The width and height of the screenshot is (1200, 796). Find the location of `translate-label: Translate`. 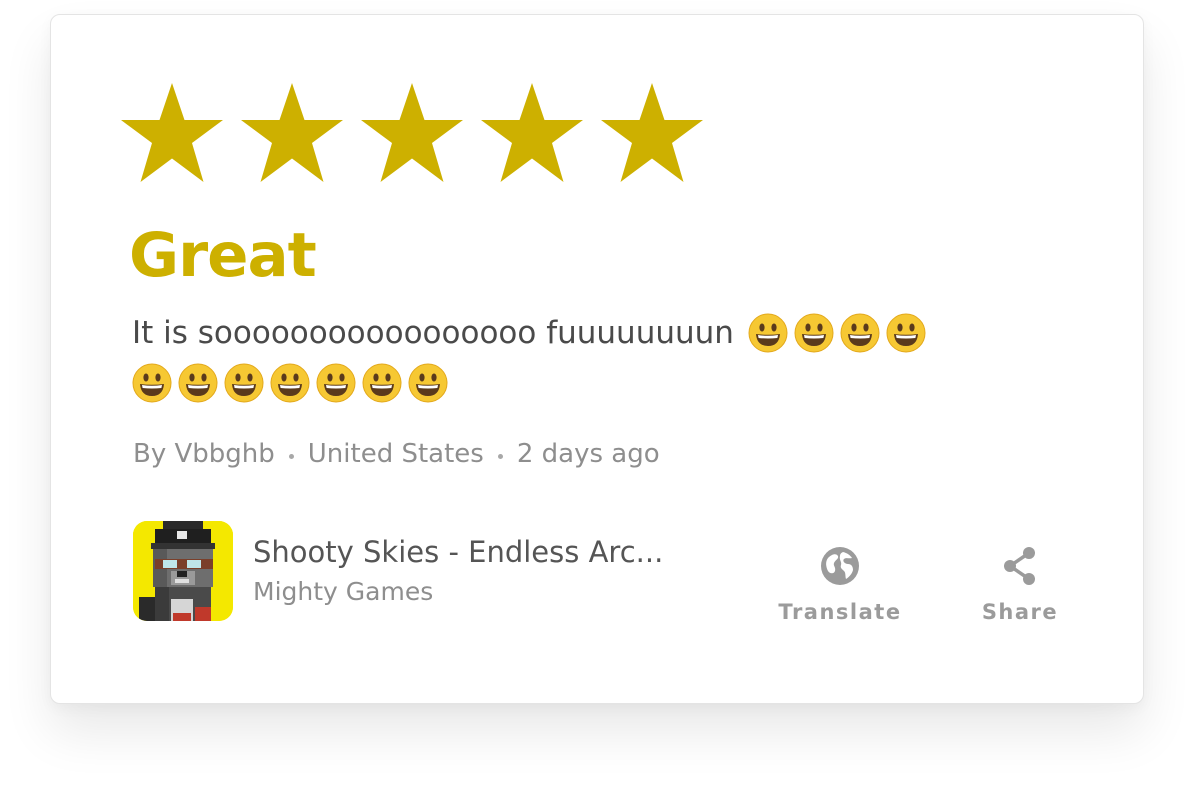

translate-label: Translate is located at coordinates (840, 612).